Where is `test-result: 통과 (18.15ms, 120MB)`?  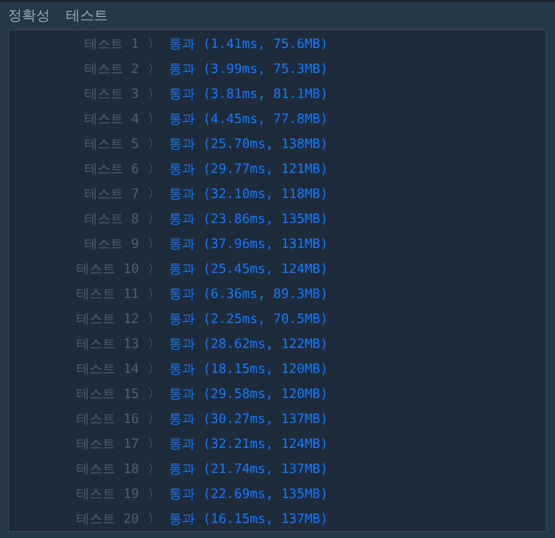
test-result: 통과 (18.15ms, 120MB) is located at coordinates (249, 369).